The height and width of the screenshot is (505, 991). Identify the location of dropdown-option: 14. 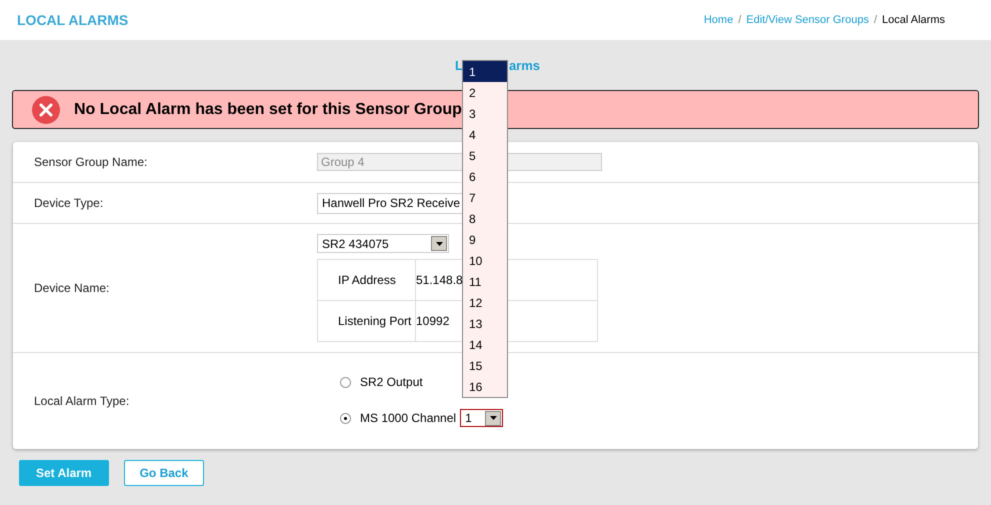
(485, 344).